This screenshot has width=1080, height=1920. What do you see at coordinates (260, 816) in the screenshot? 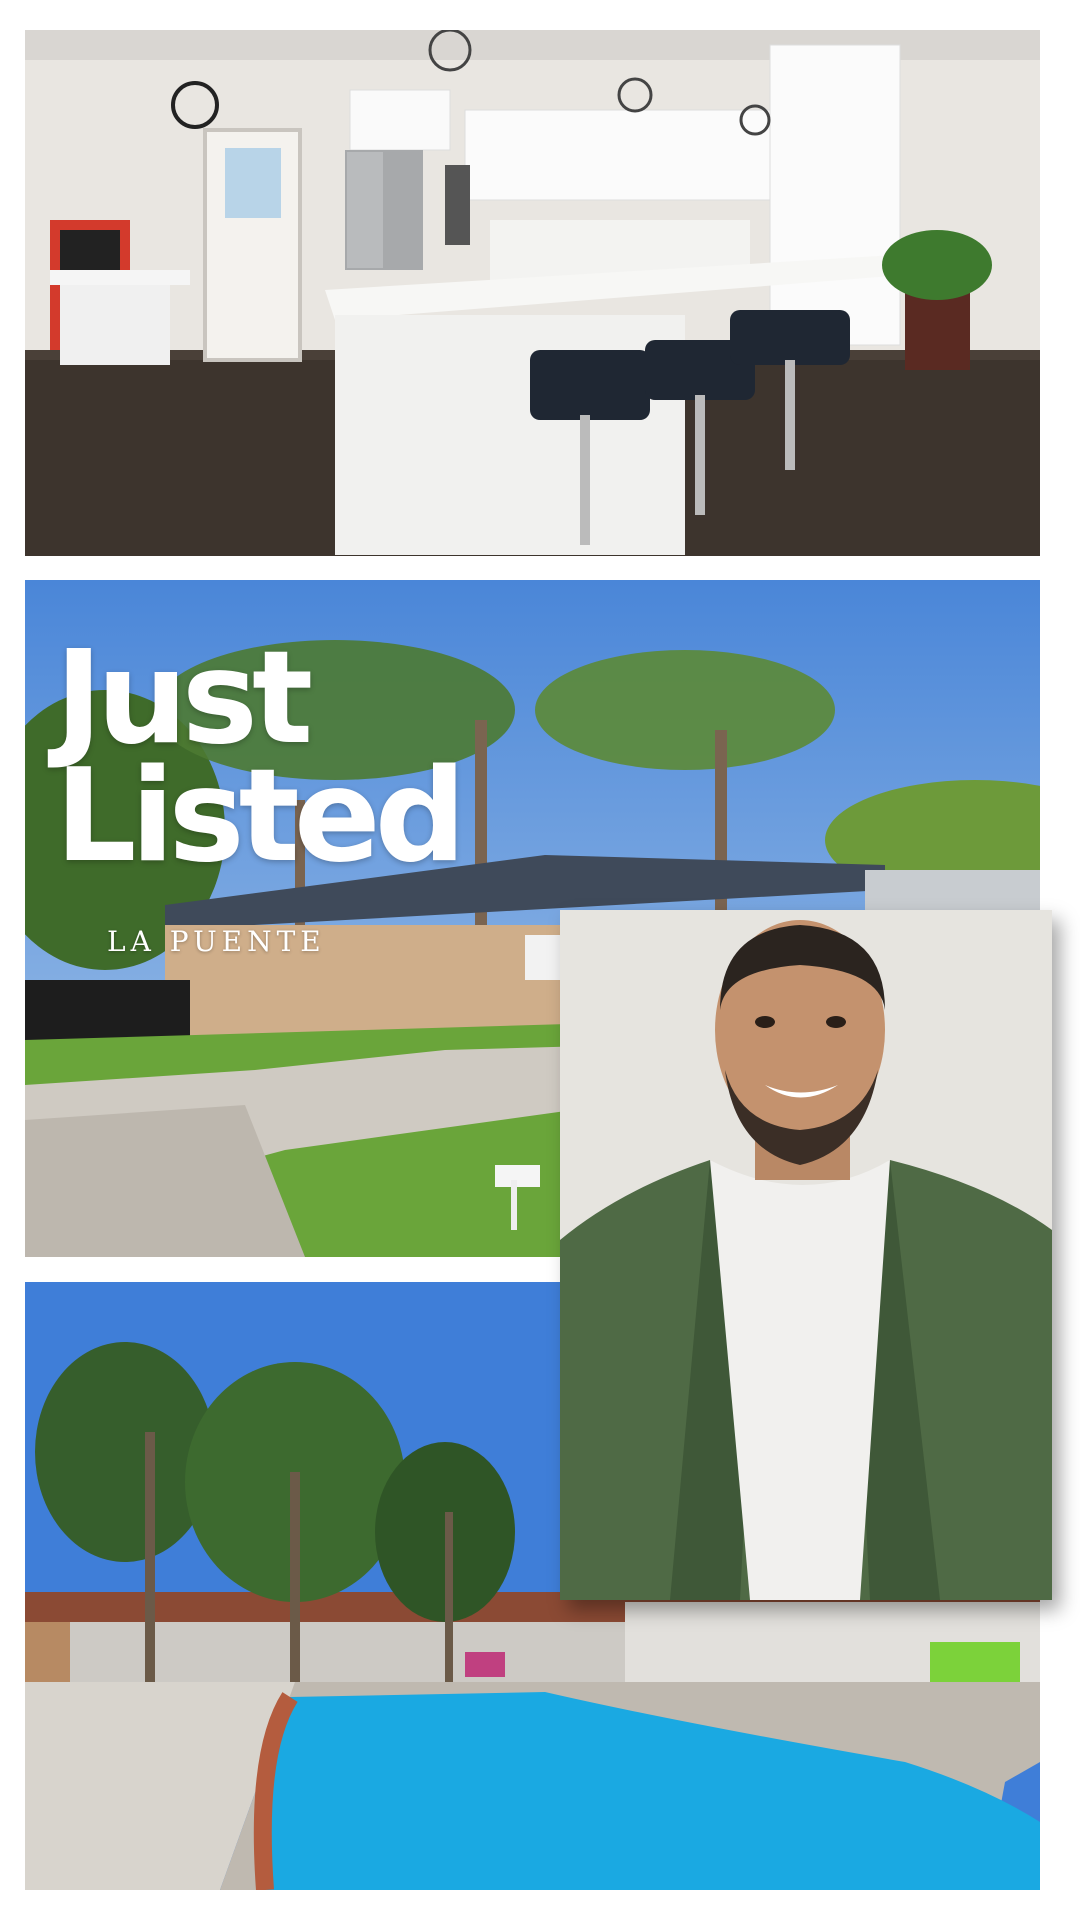
I see `headline-line-2: Listed` at bounding box center [260, 816].